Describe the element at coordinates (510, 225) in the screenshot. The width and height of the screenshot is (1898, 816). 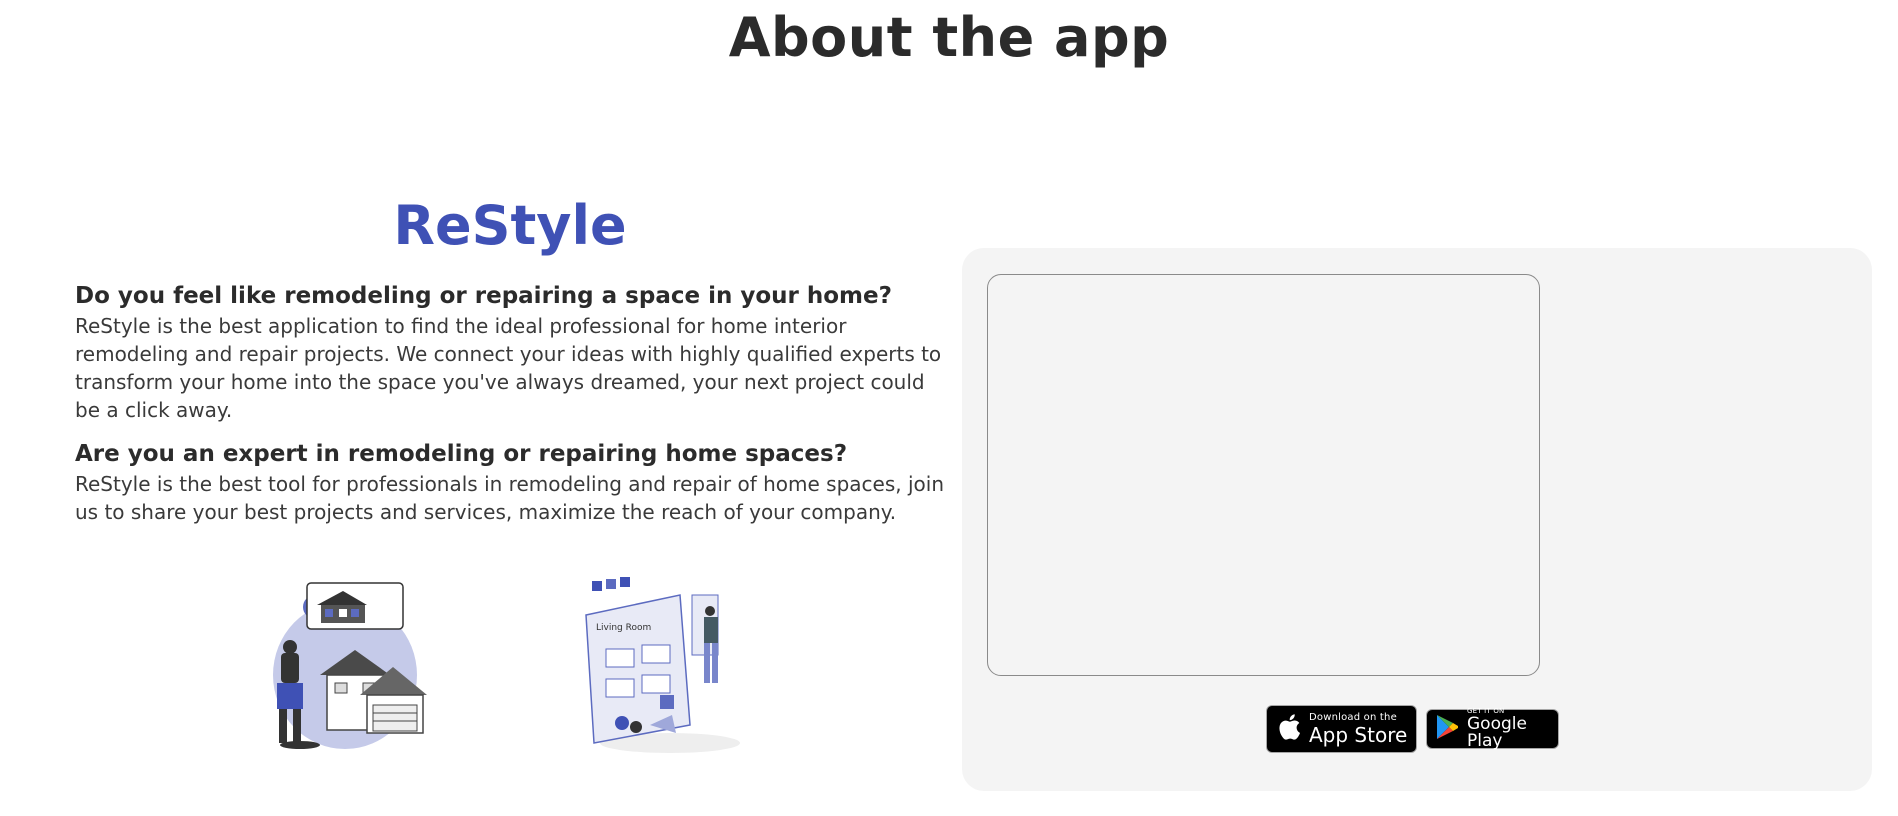
I see `brand-name: ReStyle` at that location.